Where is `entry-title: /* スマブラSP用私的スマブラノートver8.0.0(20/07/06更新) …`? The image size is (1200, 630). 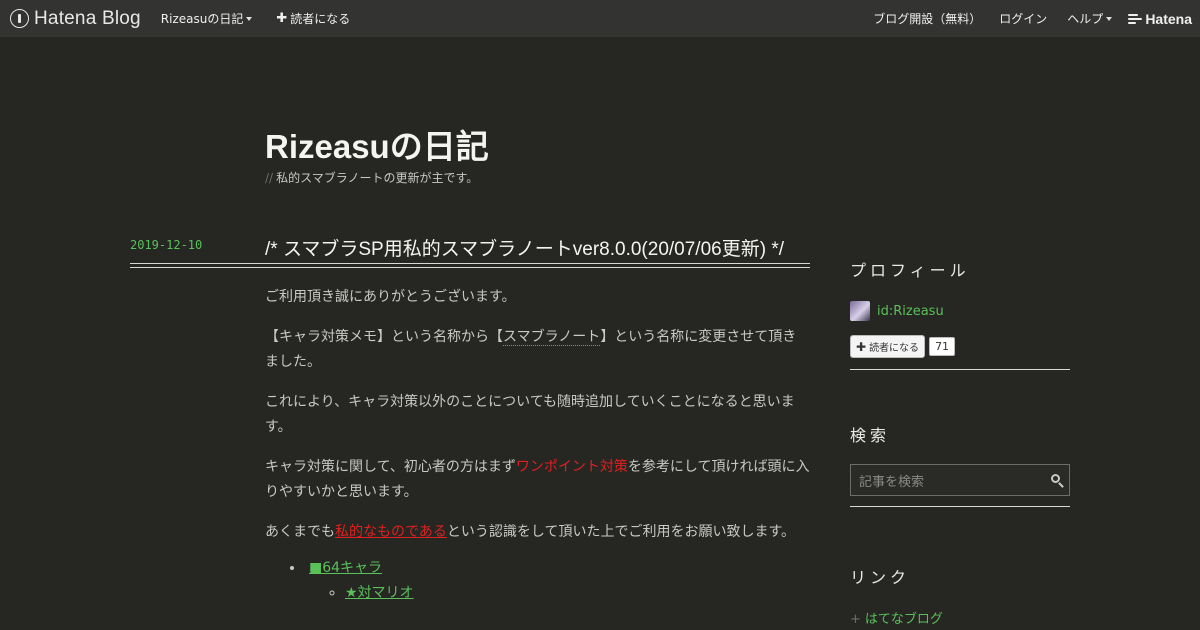
entry-title: /* スマブラSP用私的スマブラノートver8.0.0(20/07/06更新) … is located at coordinates (524, 247).